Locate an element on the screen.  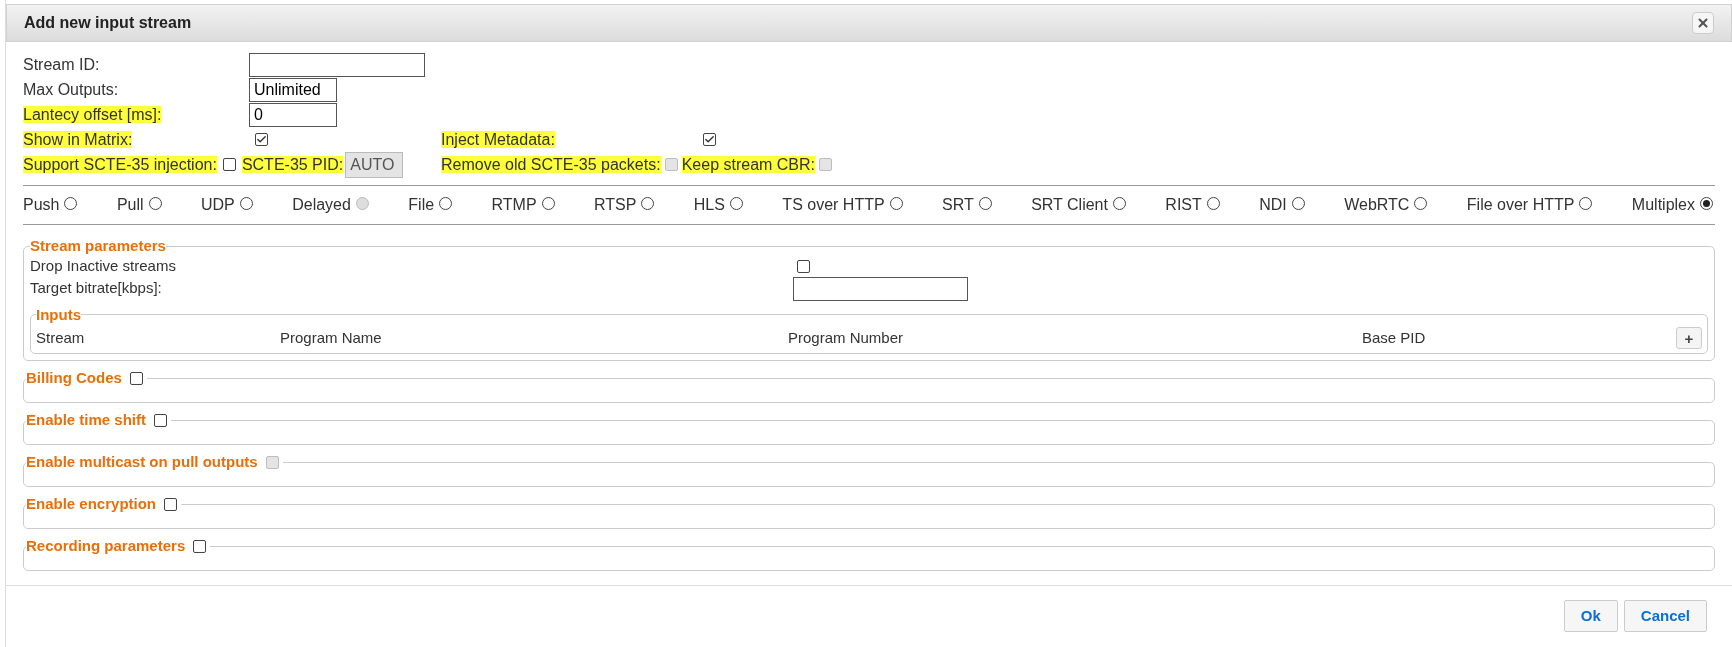
text-field: Unlimited is located at coordinates (293, 89).